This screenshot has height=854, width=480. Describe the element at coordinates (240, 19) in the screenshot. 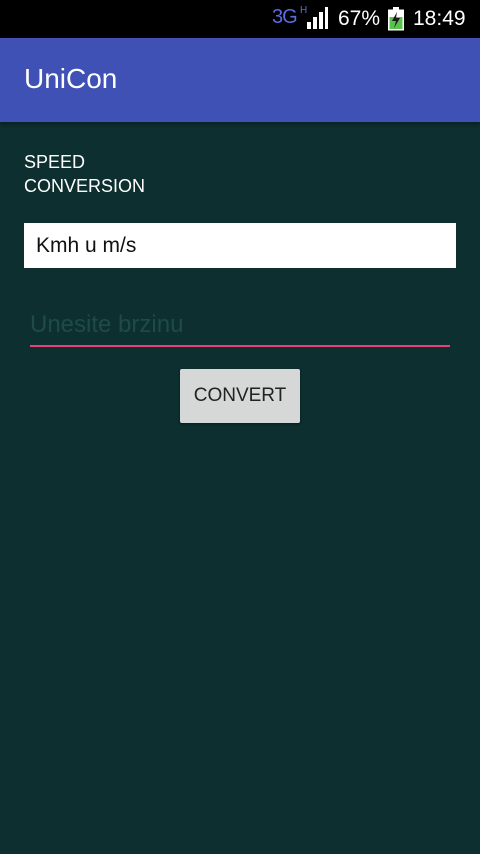

I see `status-bar: 3G H 67% 18:49` at that location.